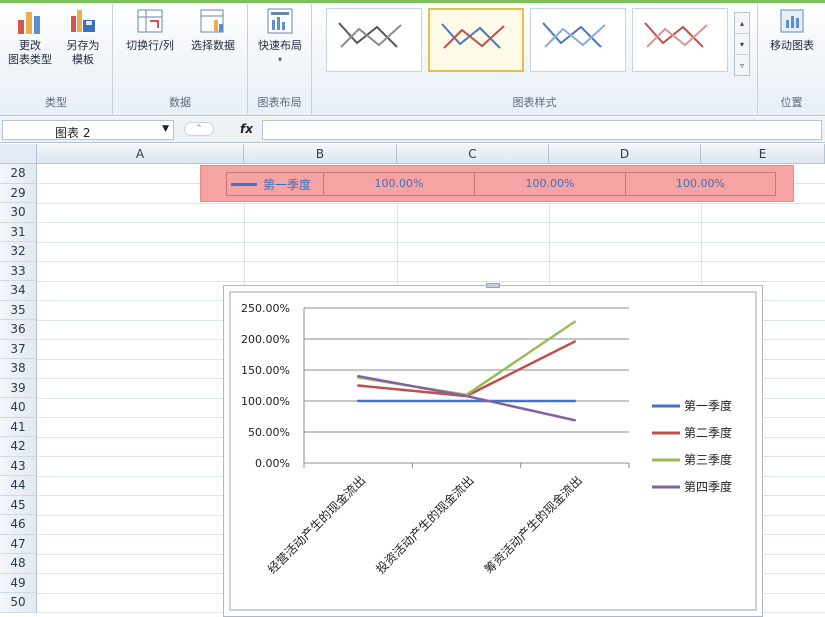 The image size is (825, 617). I want to click on ribbon-group-data-label: 数据, so click(180, 102).